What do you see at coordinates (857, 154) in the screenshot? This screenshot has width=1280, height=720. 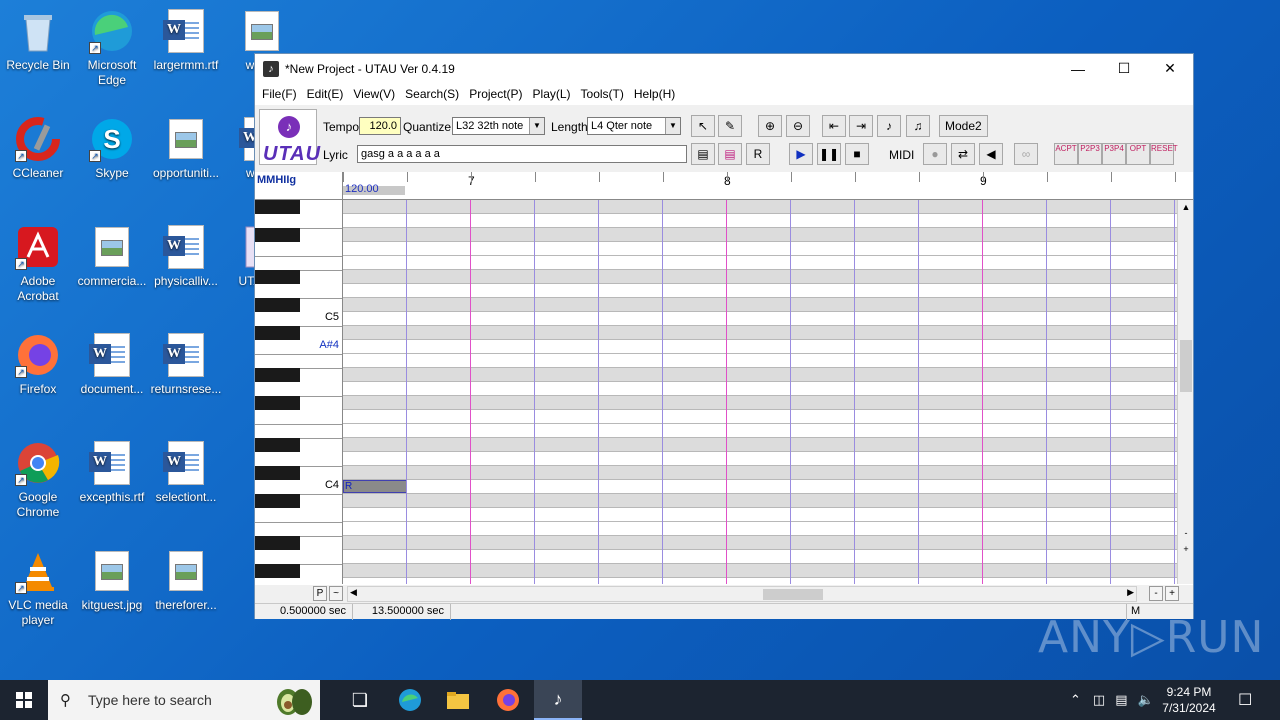 I see `stop-icon: ■` at bounding box center [857, 154].